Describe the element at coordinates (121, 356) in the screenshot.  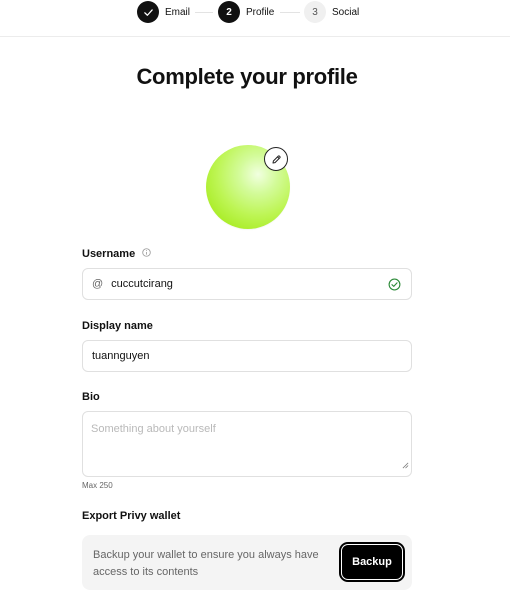
I see `display-name-value: tuannguyen` at that location.